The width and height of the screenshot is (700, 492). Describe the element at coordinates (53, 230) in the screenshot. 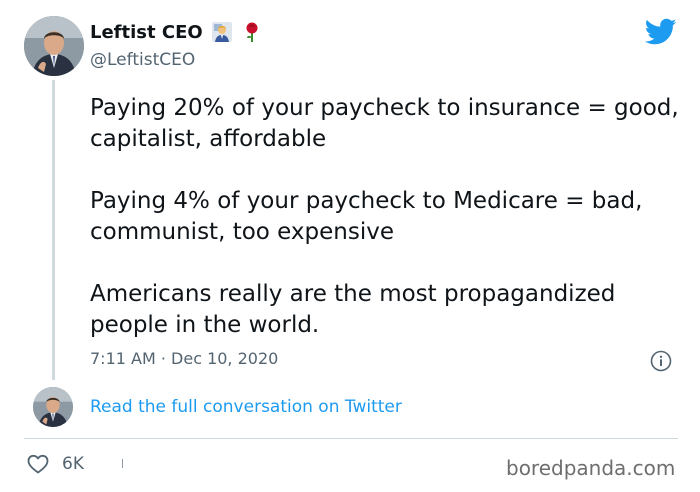

I see `thread-connector-line` at that location.